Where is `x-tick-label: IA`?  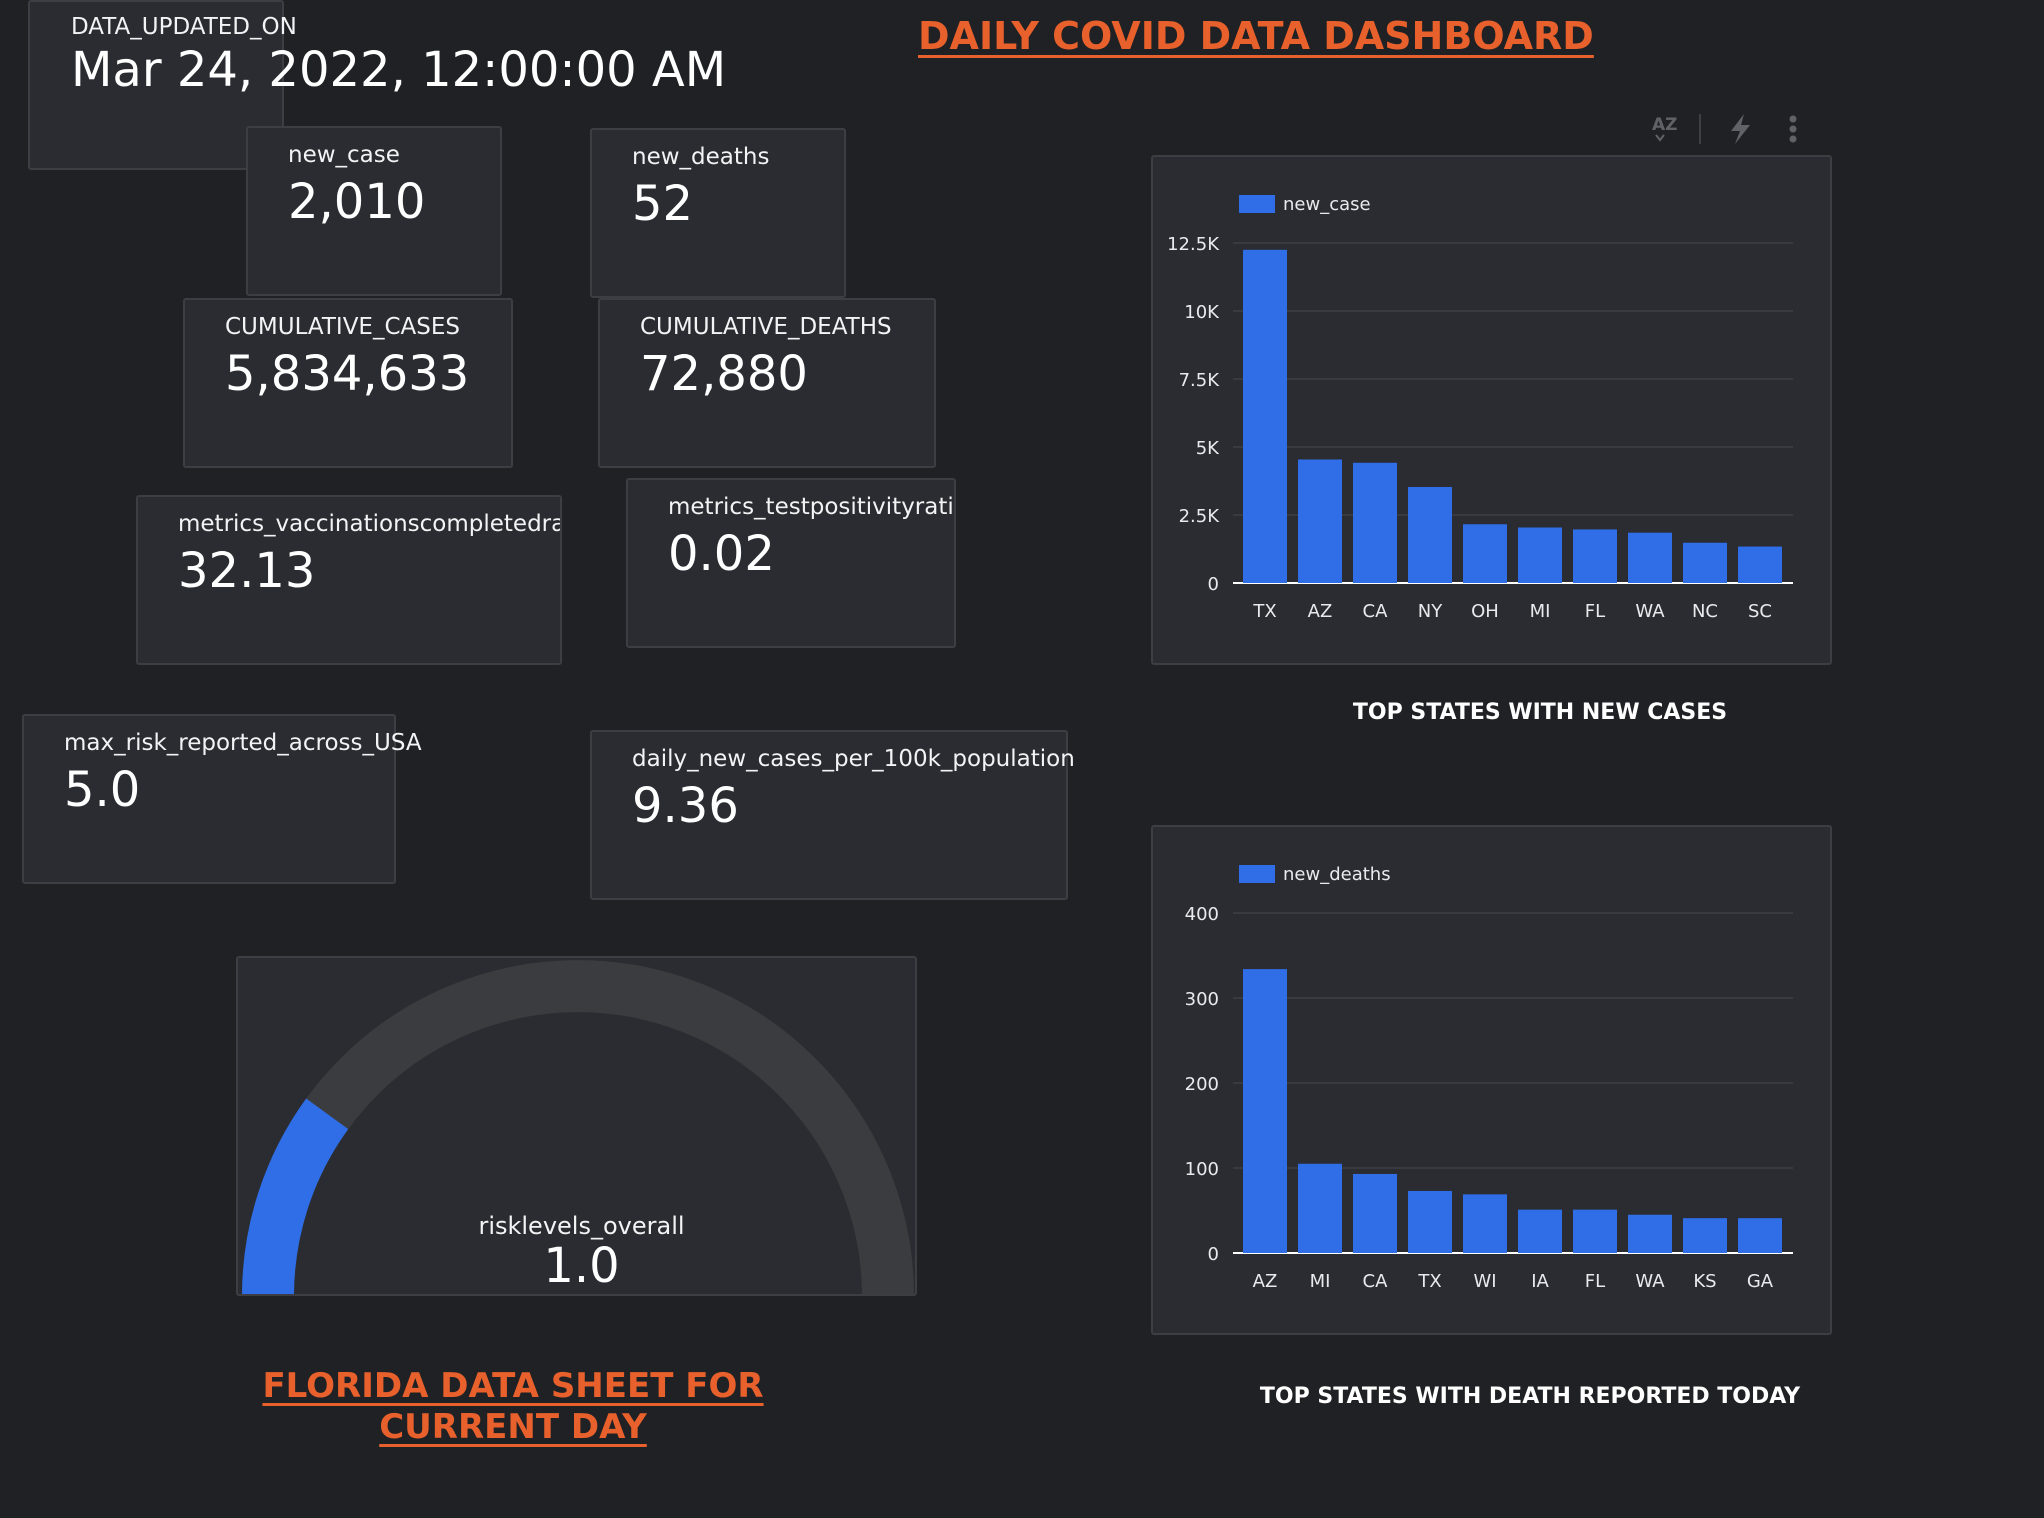 x-tick-label: IA is located at coordinates (1540, 1281).